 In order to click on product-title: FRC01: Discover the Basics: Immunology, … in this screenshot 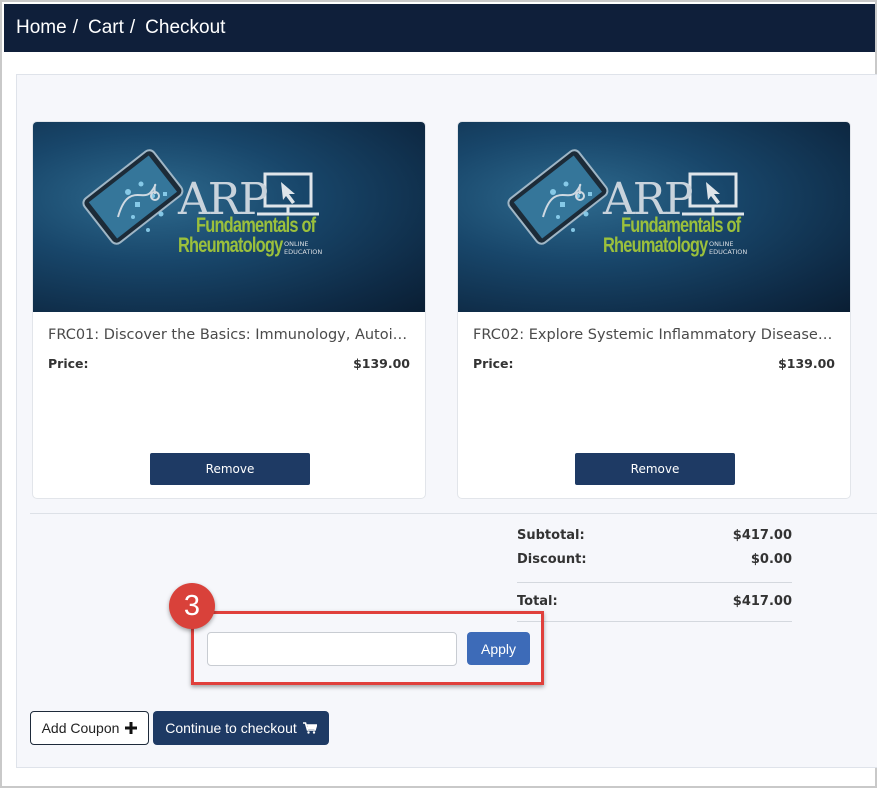, I will do `click(231, 335)`.